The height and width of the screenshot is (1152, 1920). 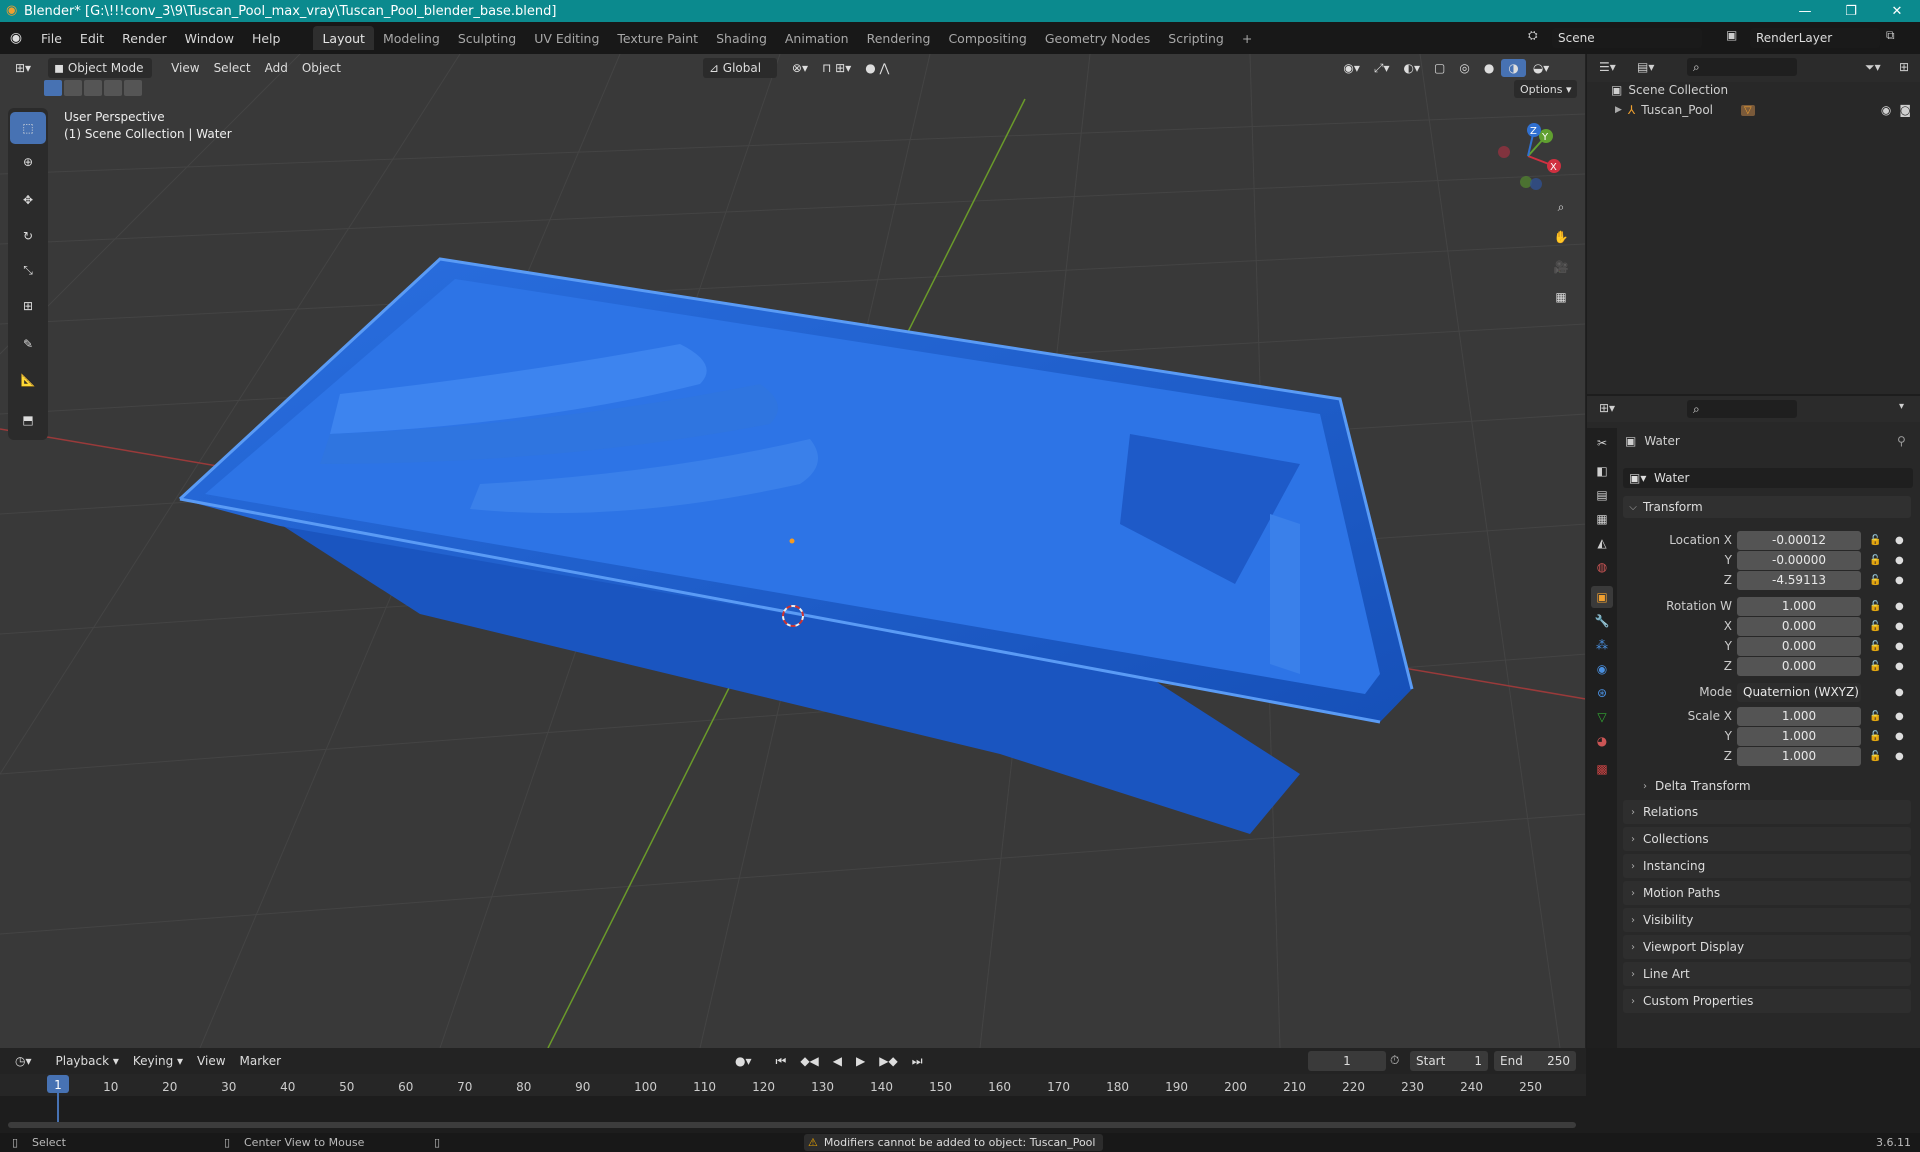 What do you see at coordinates (266, 38) in the screenshot?
I see `menu-help: Help` at bounding box center [266, 38].